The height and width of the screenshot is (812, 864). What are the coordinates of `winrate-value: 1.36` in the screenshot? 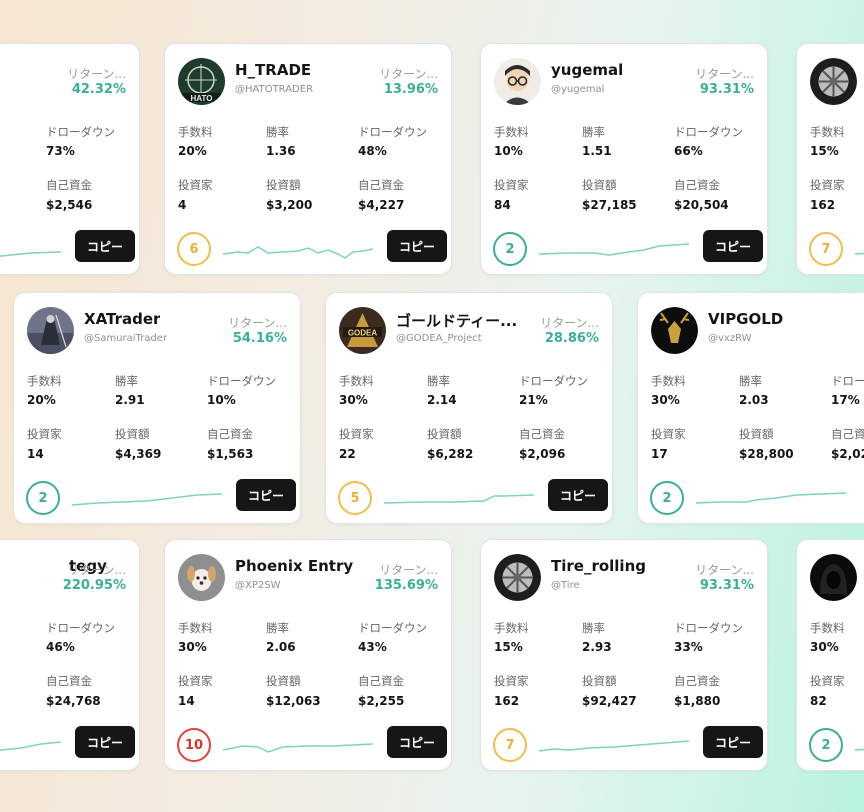 It's located at (281, 151).